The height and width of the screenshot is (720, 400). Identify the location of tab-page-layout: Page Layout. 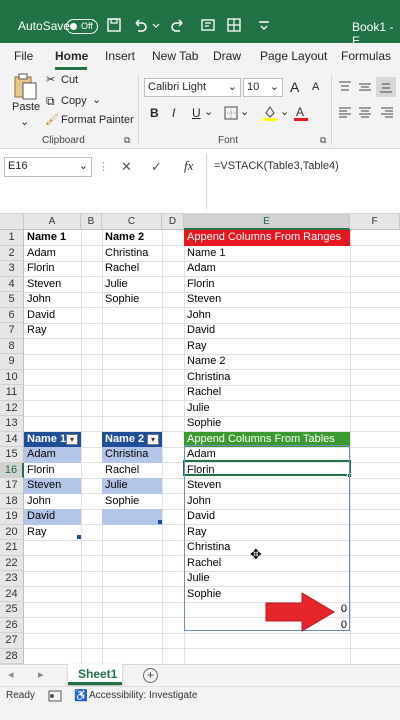
(293, 56).